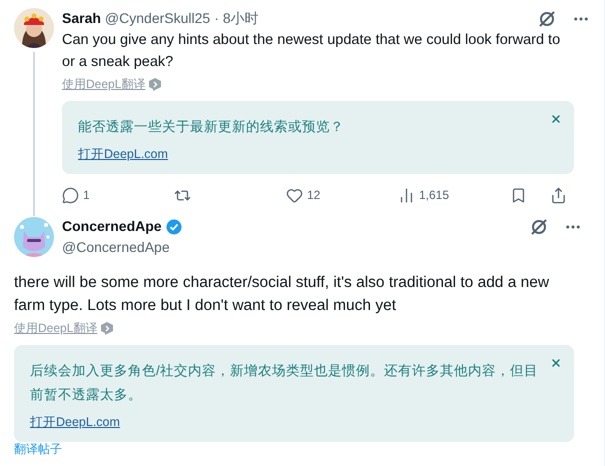  I want to click on bar-chart-icon, so click(406, 195).